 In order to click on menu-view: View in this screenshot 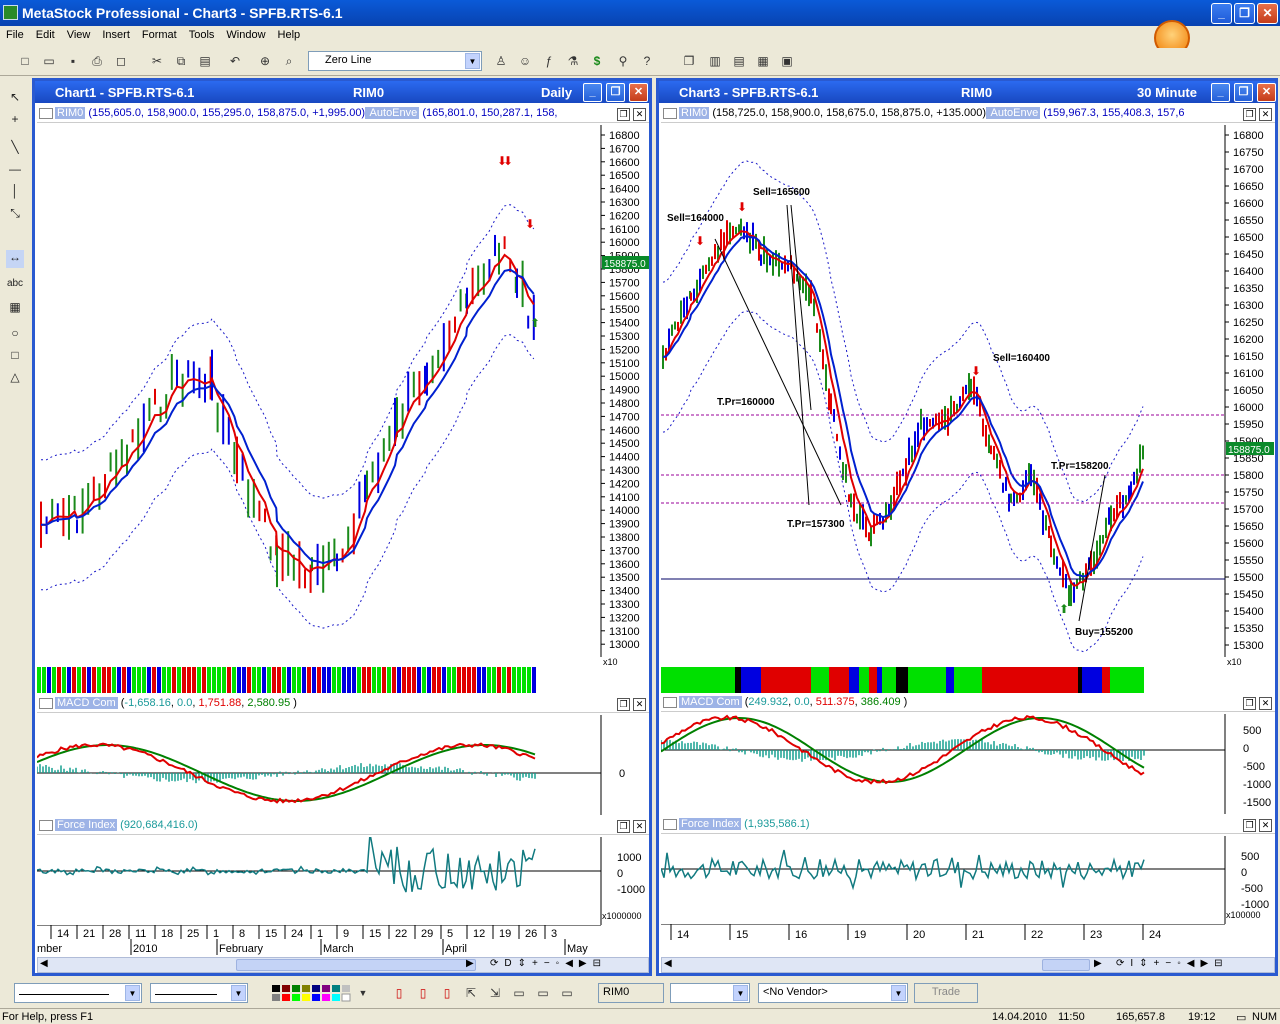, I will do `click(79, 33)`.